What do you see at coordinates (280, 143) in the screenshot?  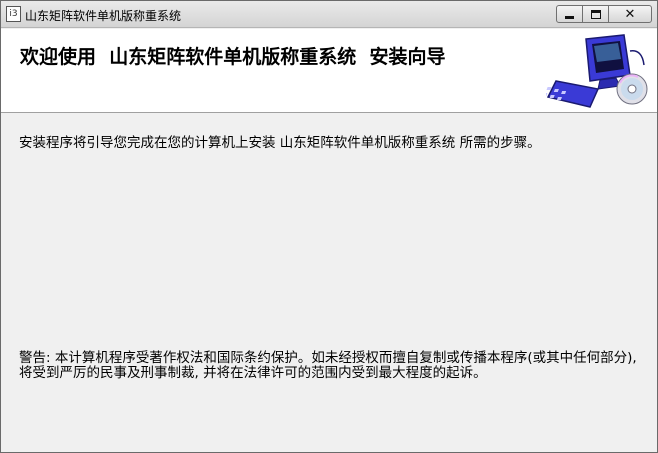 I see `intro-text: 安装程序将引导您完成在您的计算机上安装 山东矩阵软件单机版称重系统 所需的步骤。` at bounding box center [280, 143].